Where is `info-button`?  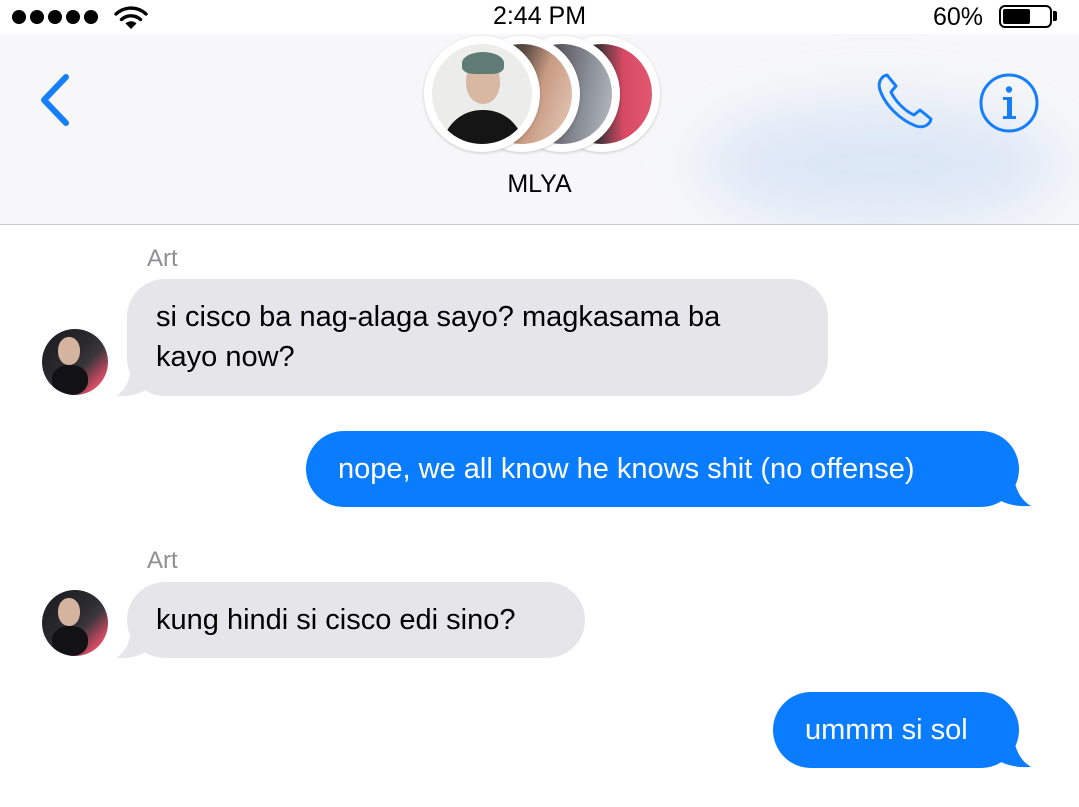 info-button is located at coordinates (1009, 103).